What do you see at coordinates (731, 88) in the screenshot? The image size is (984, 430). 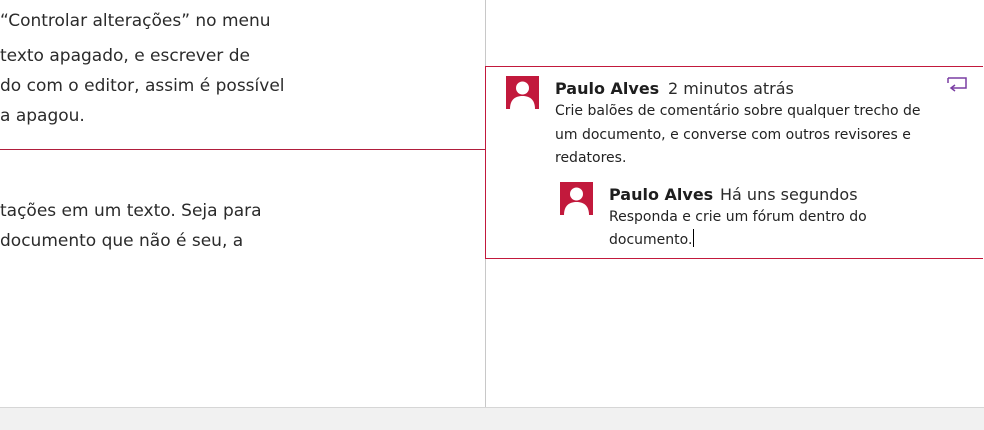 I see `comment-timestamp: 2 minutos atrás` at bounding box center [731, 88].